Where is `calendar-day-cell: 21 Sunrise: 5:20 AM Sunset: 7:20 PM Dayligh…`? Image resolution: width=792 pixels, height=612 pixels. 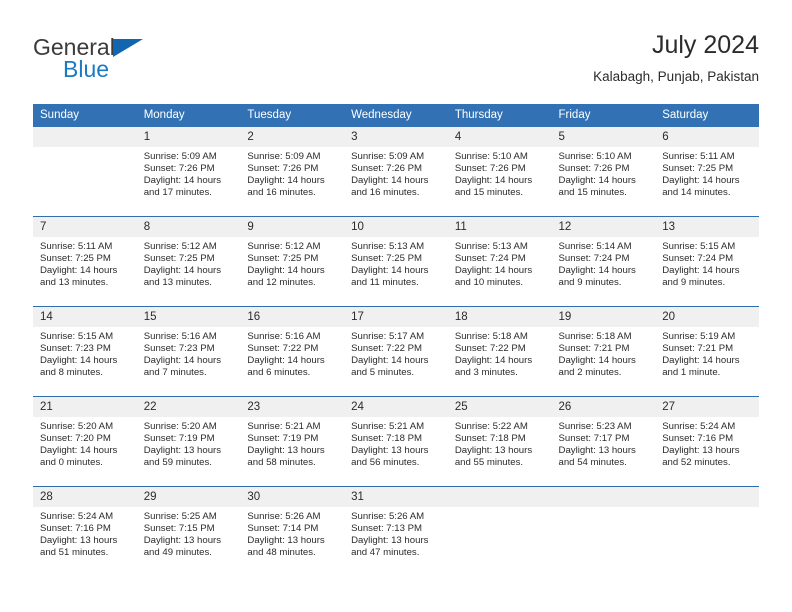 calendar-day-cell: 21 Sunrise: 5:20 AM Sunset: 7:20 PM Dayligh… is located at coordinates (85, 441).